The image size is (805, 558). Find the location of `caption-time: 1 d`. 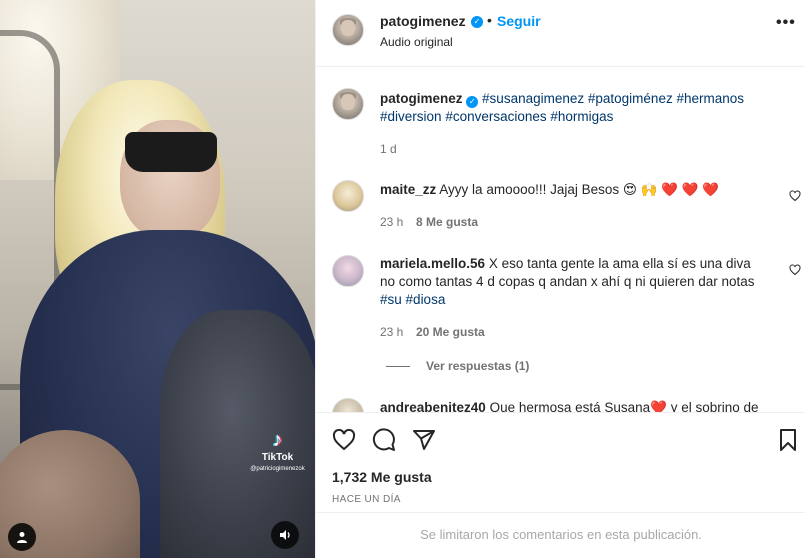

caption-time: 1 d is located at coordinates (388, 149).